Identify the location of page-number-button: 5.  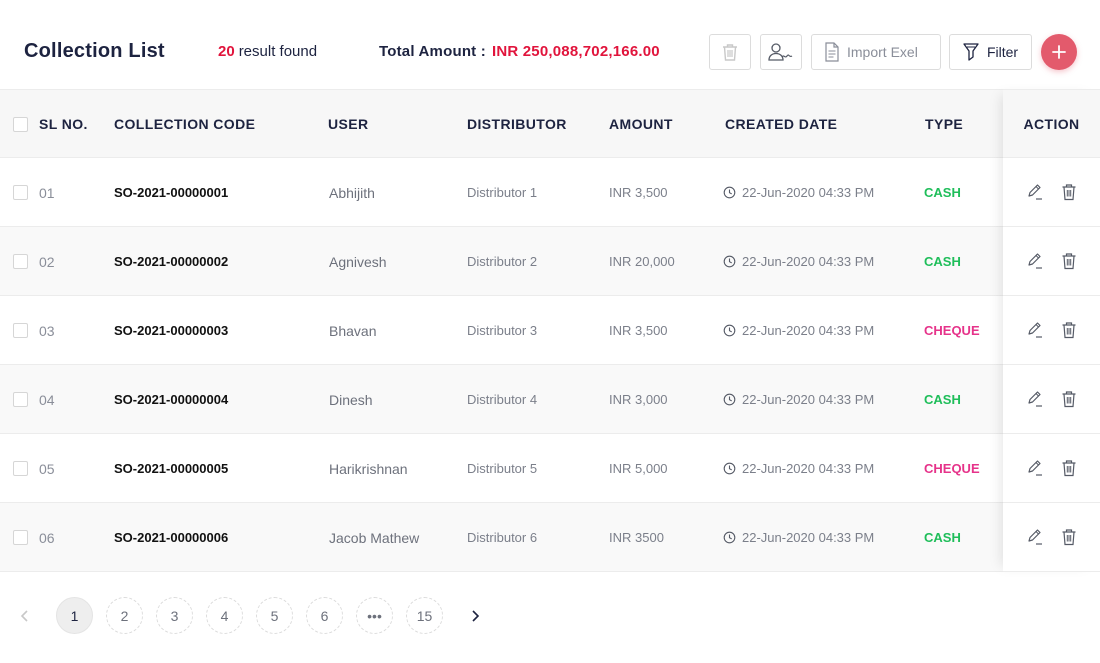
(274, 615).